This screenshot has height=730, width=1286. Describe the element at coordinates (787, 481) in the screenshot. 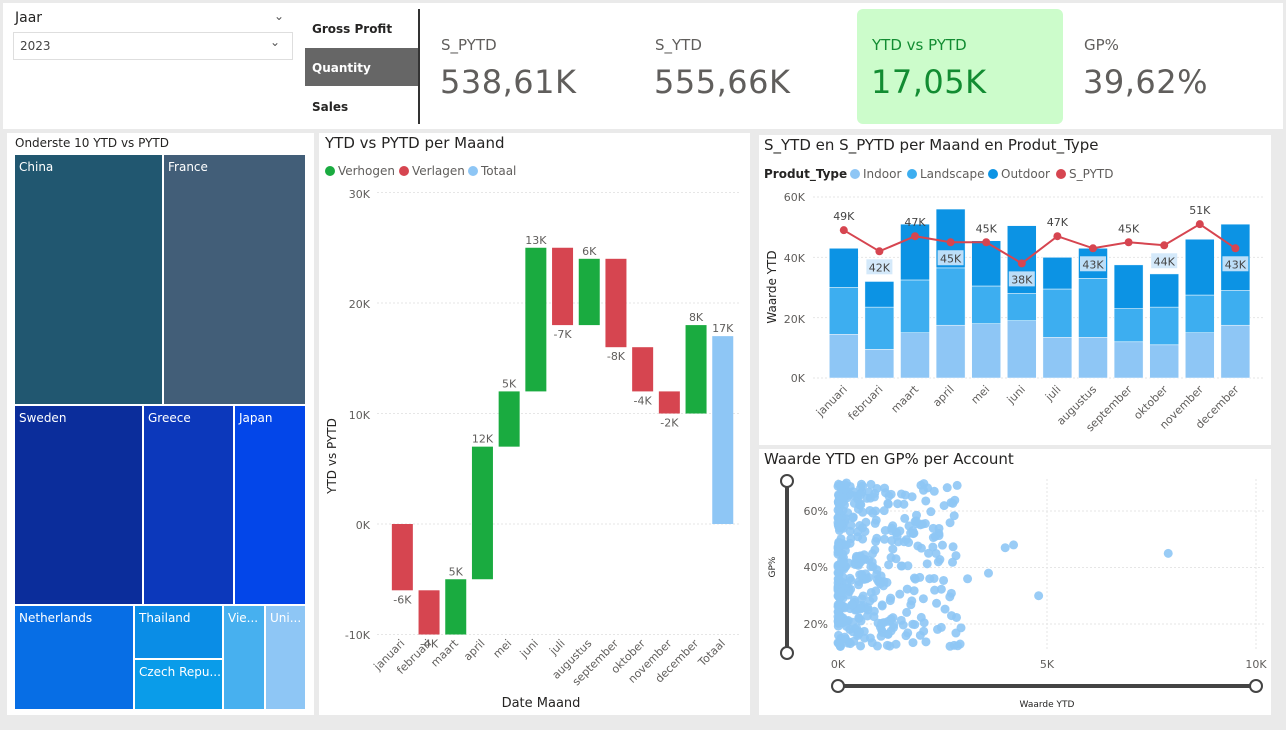

I see `y-zoom-slider-handle-top` at that location.